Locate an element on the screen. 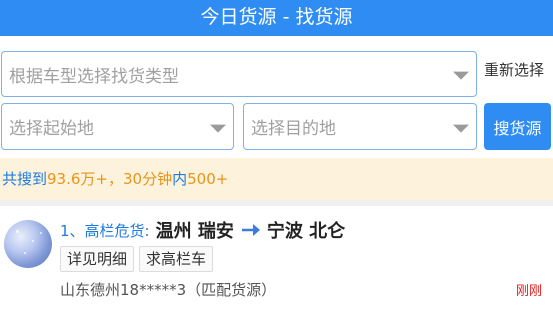 The height and width of the screenshot is (314, 553). contact-info: 山东德州18*****3（匹配货源） is located at coordinates (168, 290).